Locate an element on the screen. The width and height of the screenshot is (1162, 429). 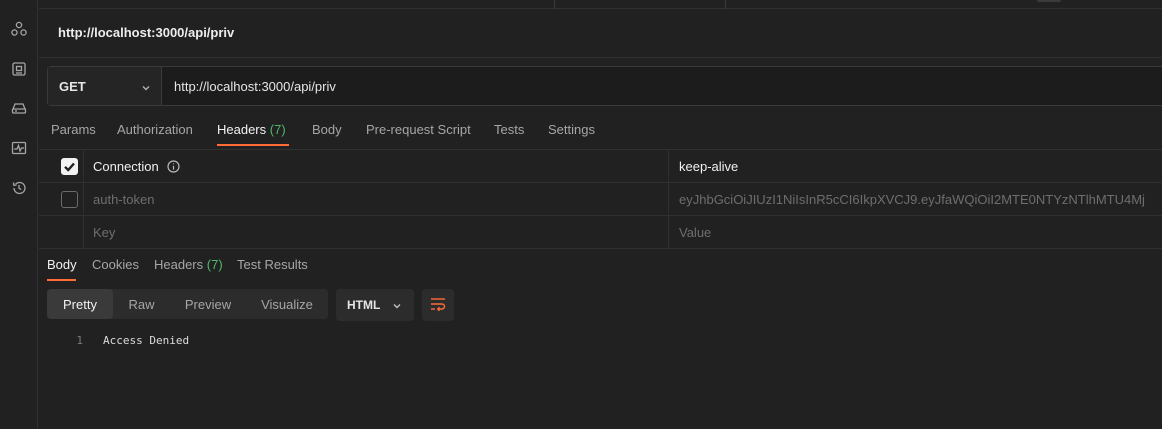
table-row: Connection keep-alive is located at coordinates (600, 166).